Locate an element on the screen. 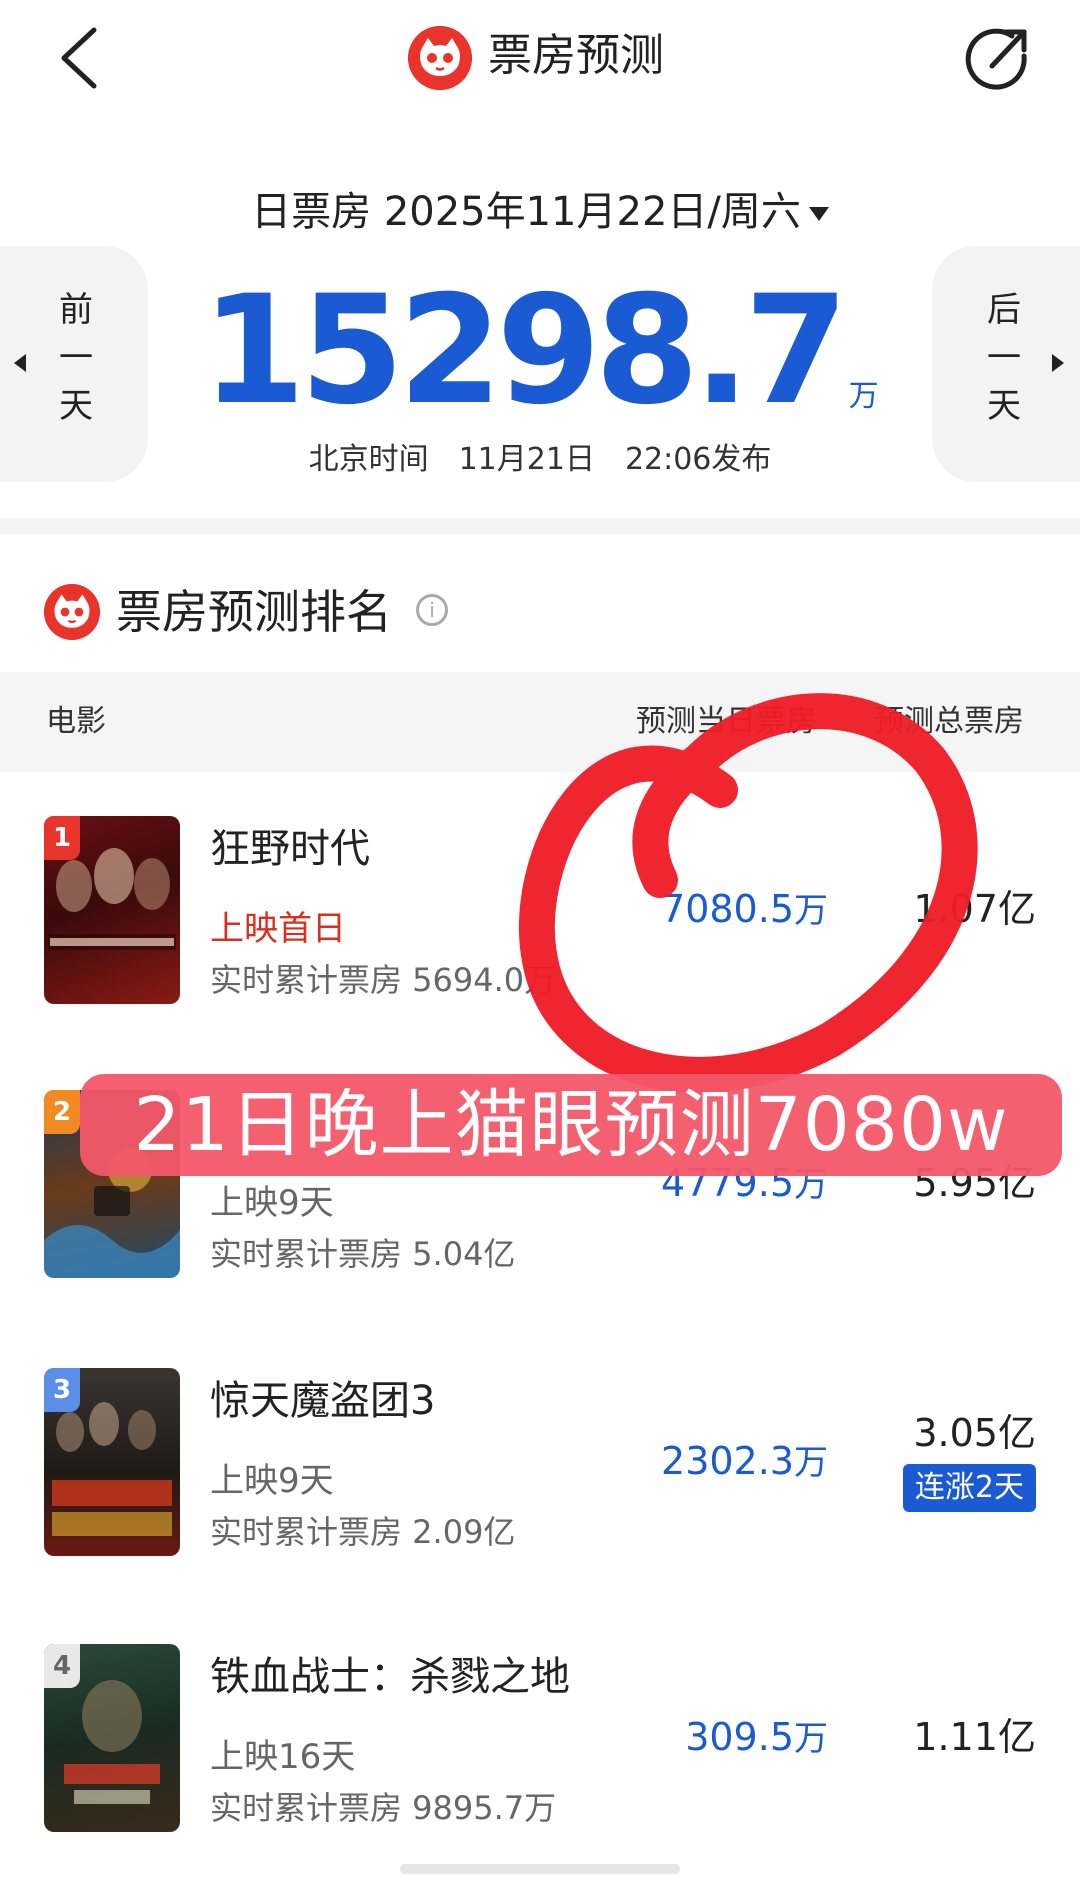 The image size is (1080, 1904). predicted-day-value: 309.5 is located at coordinates (739, 1737).